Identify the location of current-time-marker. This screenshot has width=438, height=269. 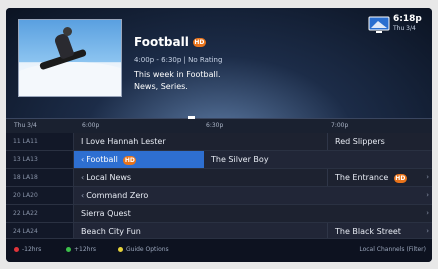
(191, 117).